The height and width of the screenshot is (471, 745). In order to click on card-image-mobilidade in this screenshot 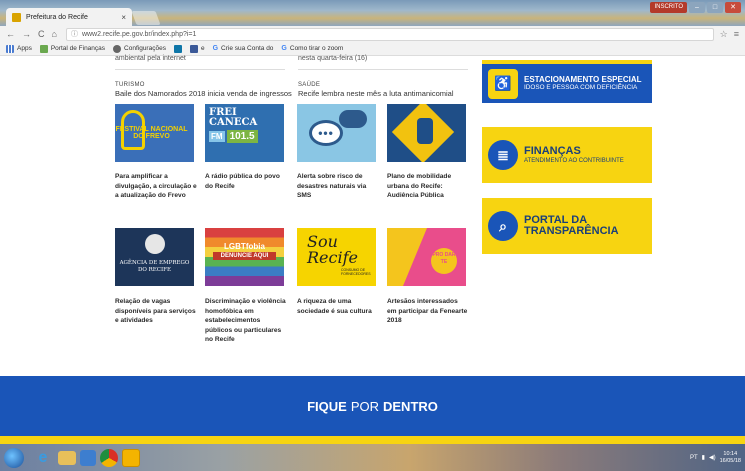, I will do `click(426, 133)`.